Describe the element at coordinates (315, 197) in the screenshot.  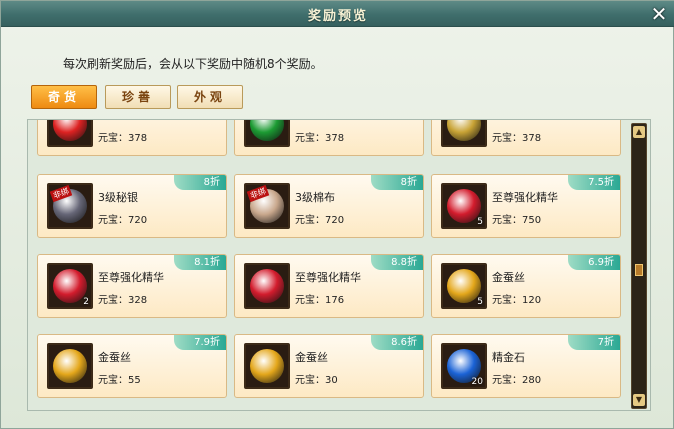
I see `item-name: 3级棉布` at that location.